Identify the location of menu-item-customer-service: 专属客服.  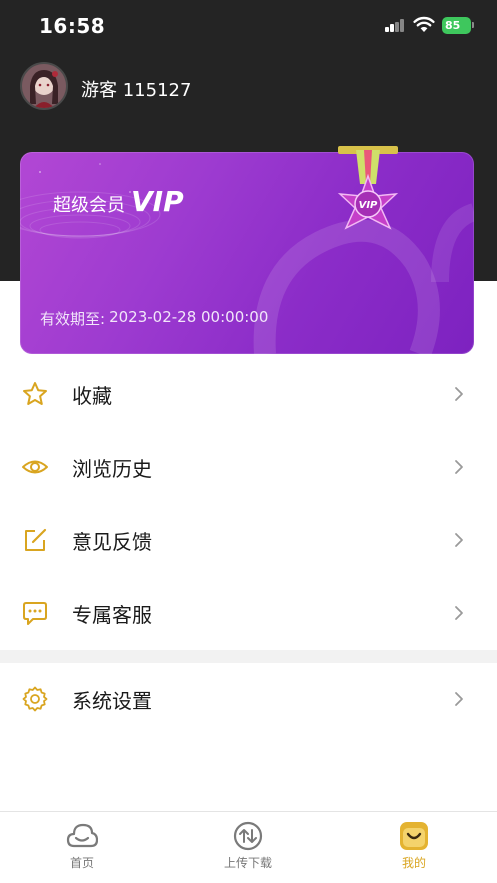
(248, 613).